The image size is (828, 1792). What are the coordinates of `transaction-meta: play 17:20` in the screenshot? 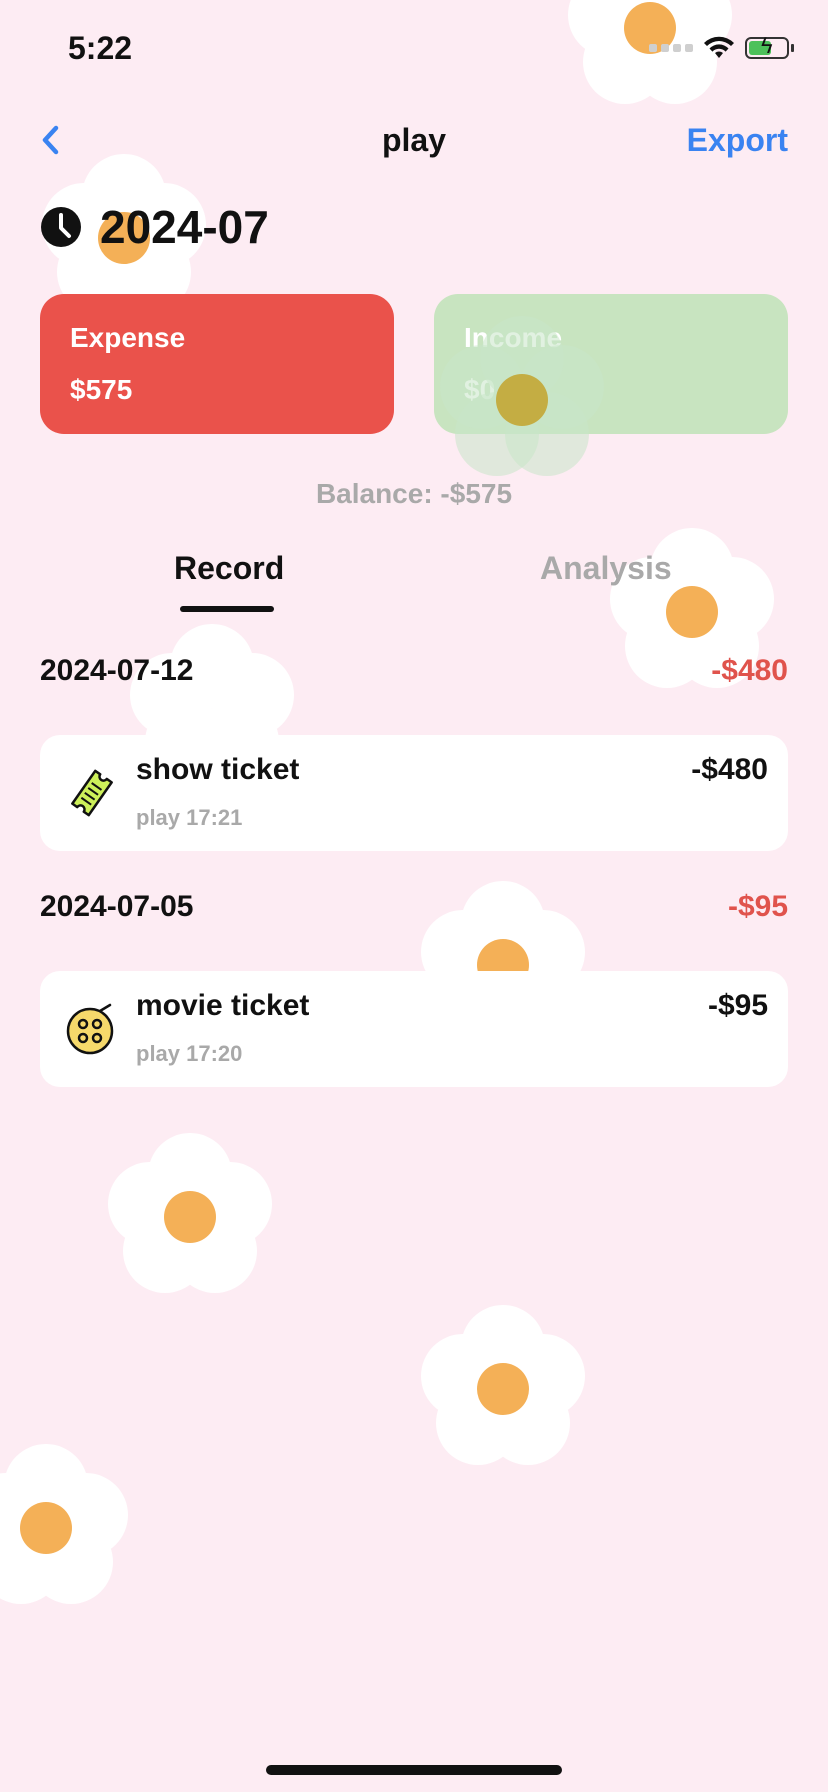 It's located at (189, 1053).